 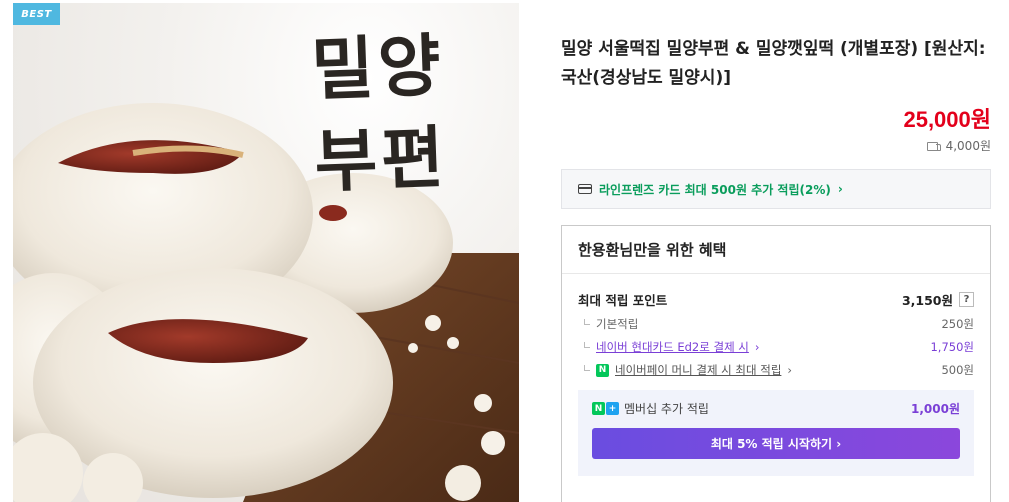 I want to click on card-promo-text: 라인프렌즈 카드 최대 500원 추가 적립(2%), so click(x=715, y=189).